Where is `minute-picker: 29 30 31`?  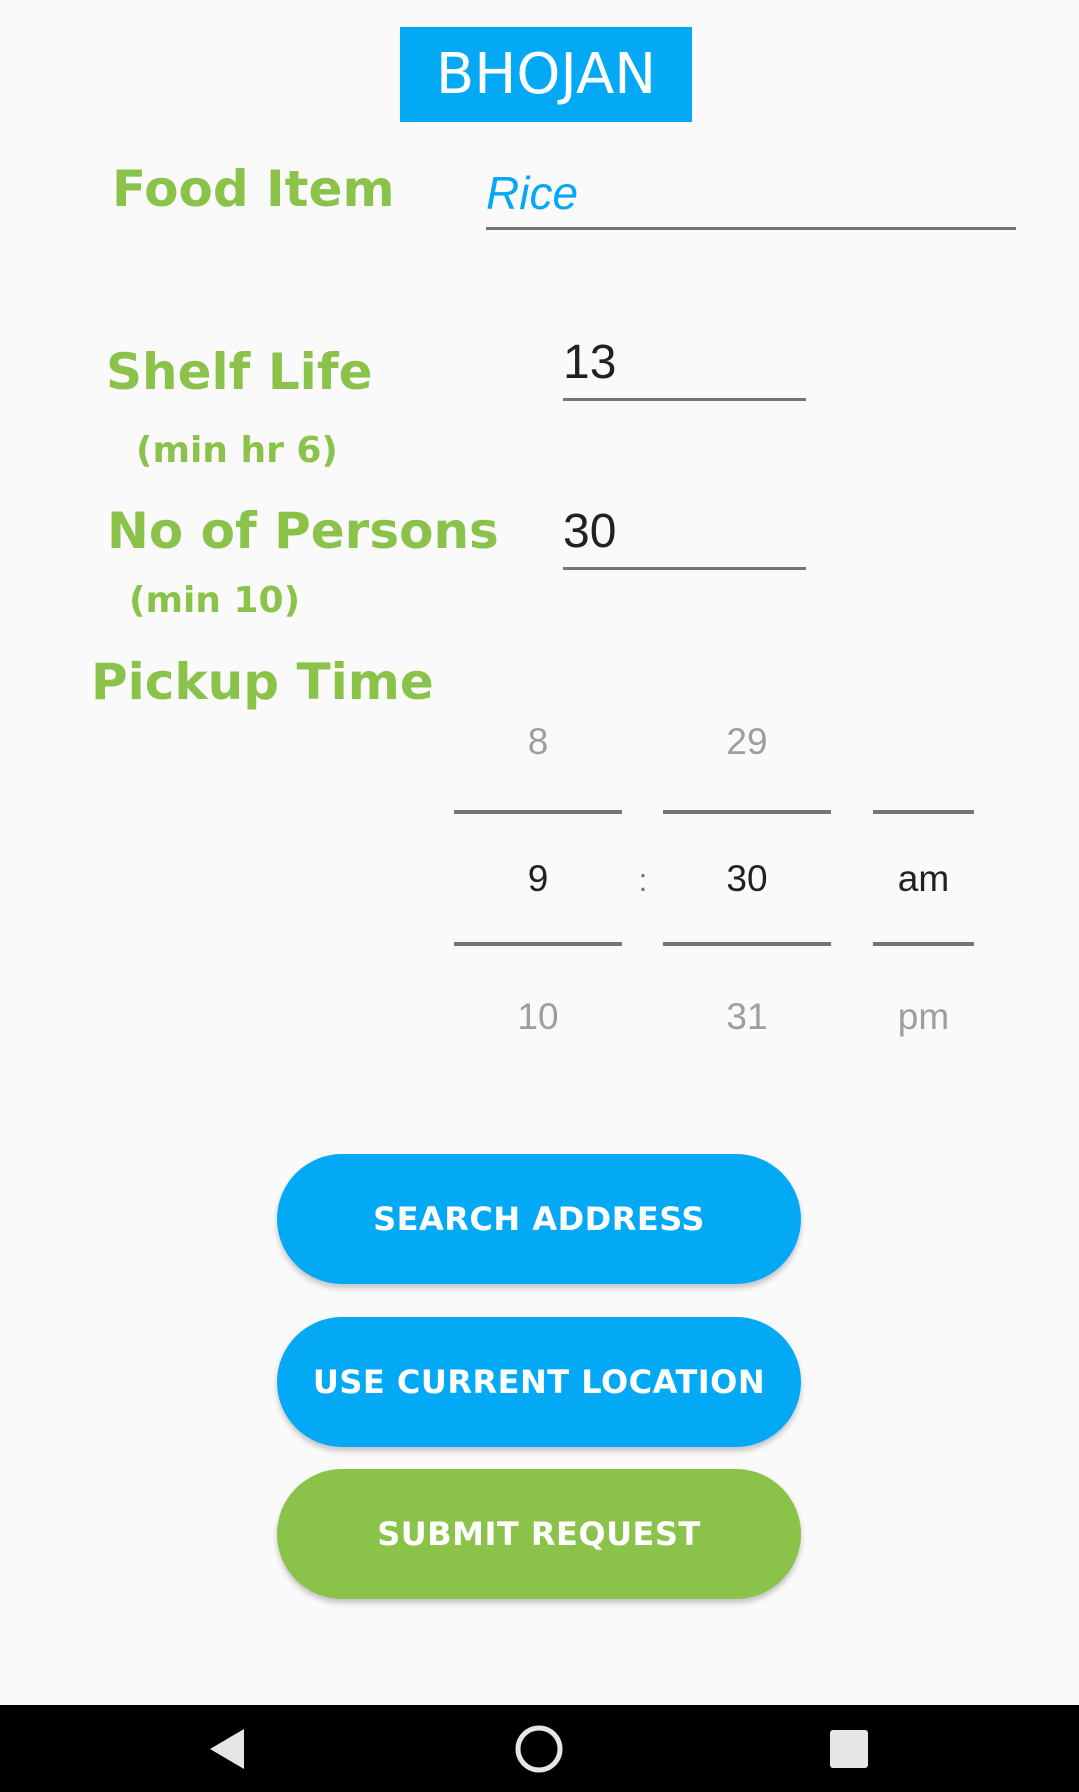 minute-picker: 29 30 31 is located at coordinates (747, 870).